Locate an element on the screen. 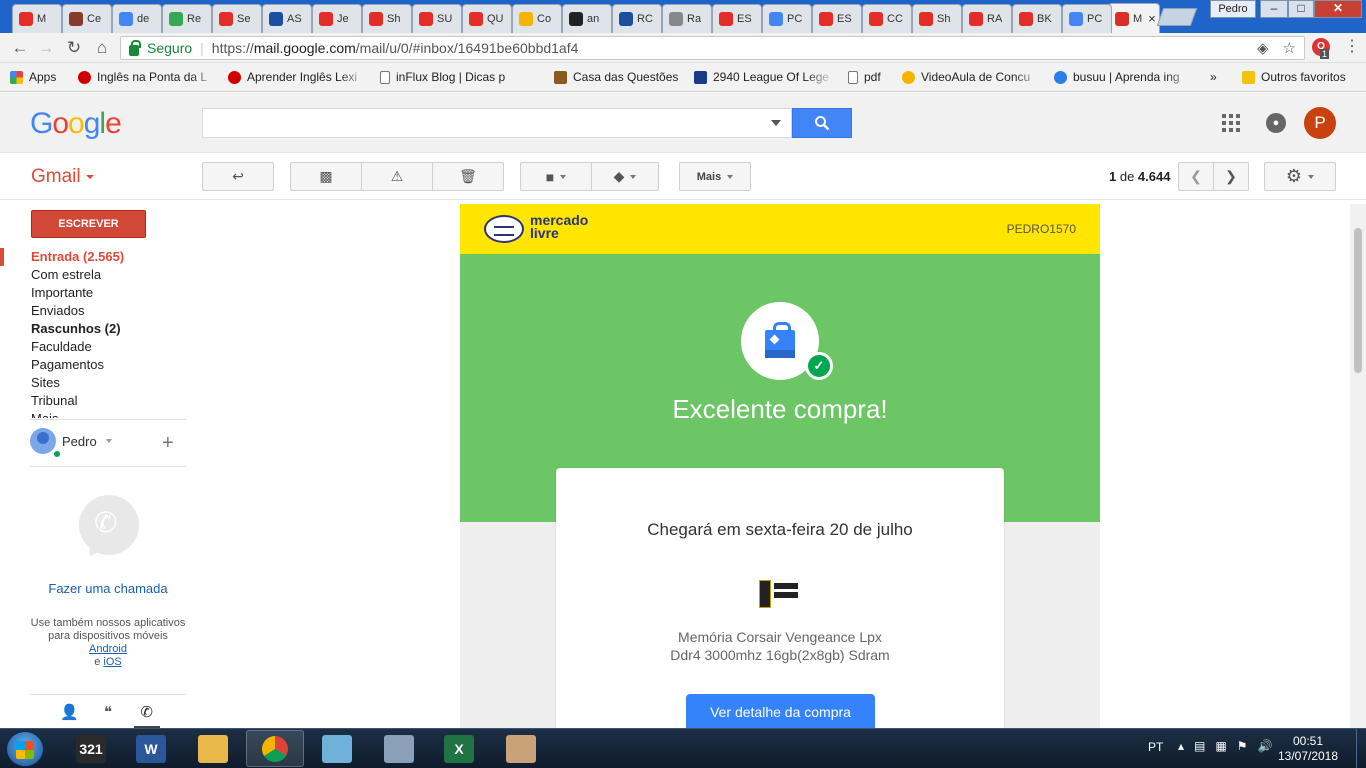 Image resolution: width=1366 pixels, height=768 pixels. nav-item: Mais is located at coordinates (93, 414).